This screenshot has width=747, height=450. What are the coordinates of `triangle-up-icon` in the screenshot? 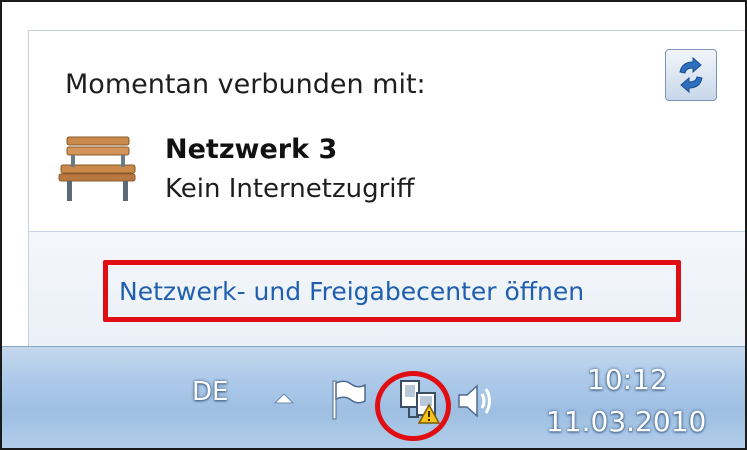 It's located at (284, 398).